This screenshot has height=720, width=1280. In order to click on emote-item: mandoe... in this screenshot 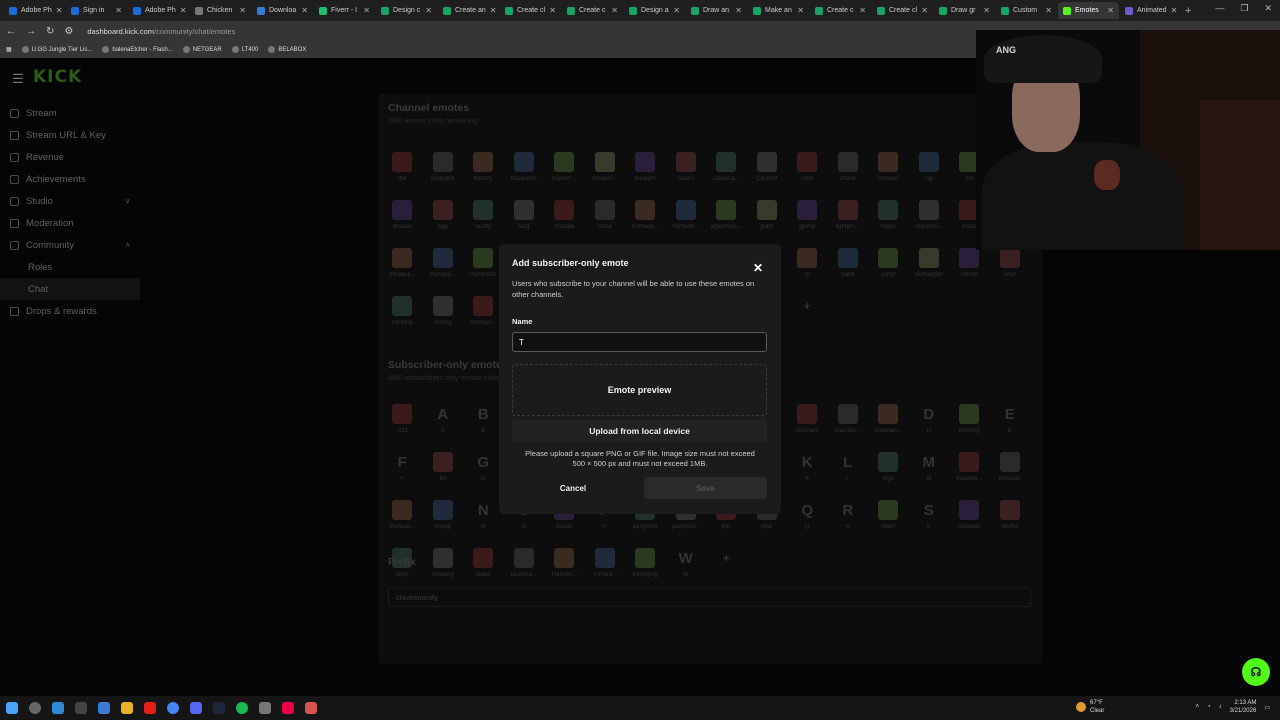, I will do `click(929, 218)`.